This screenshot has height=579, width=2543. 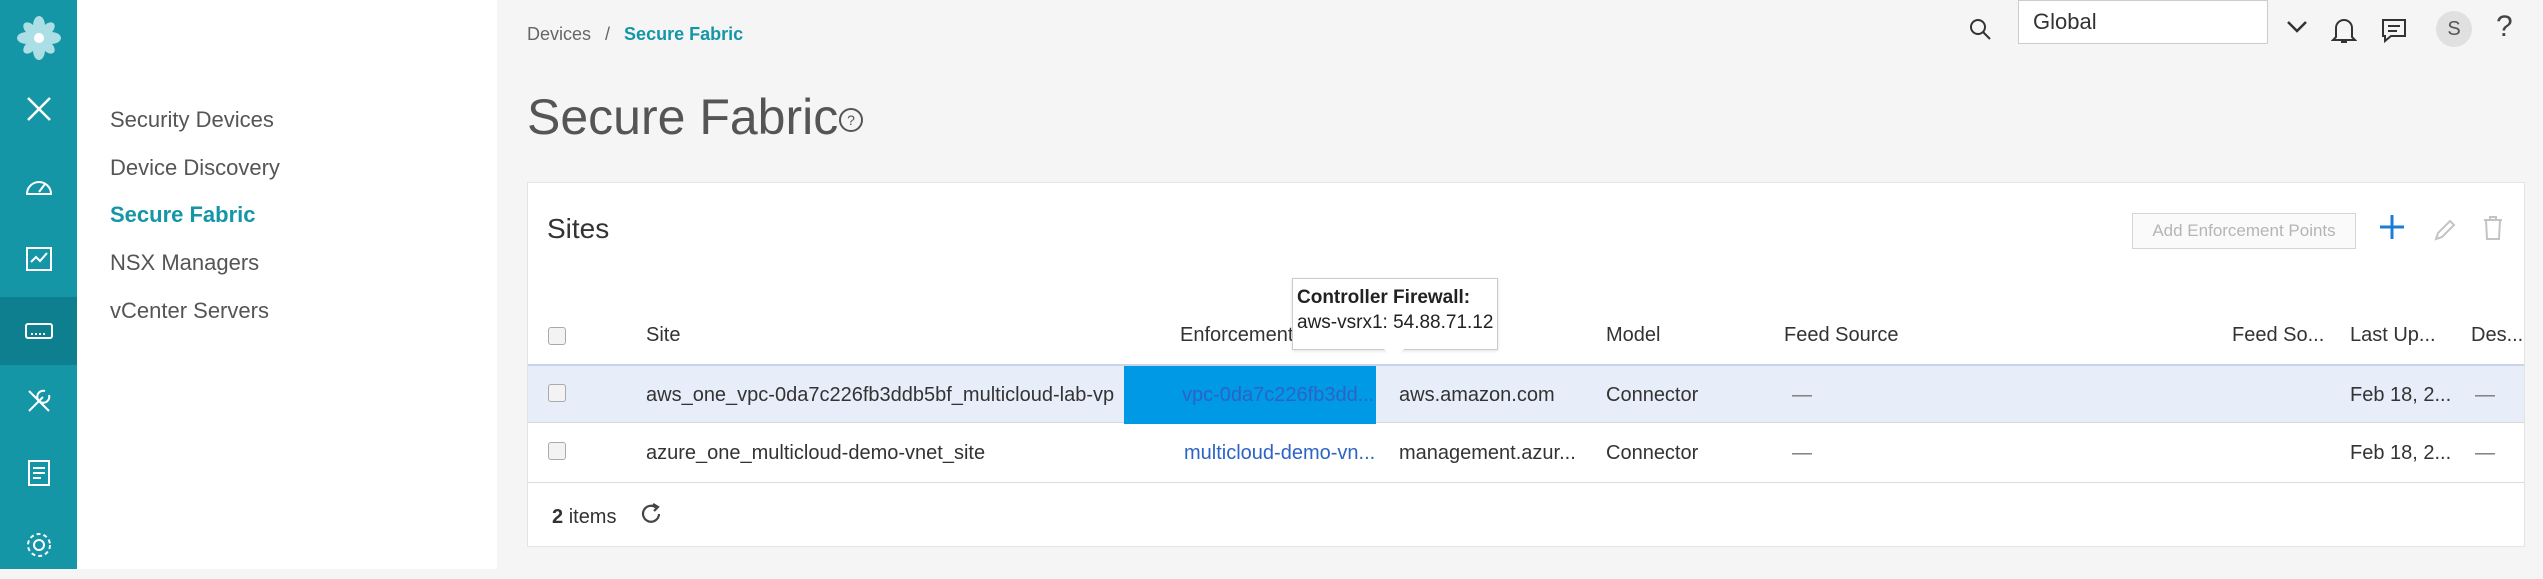 I want to click on bell-icon, so click(x=2344, y=32).